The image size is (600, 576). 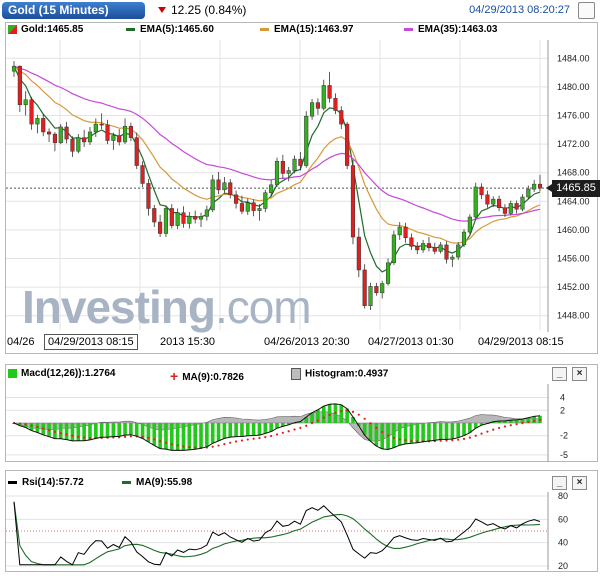 What do you see at coordinates (12, 373) in the screenshot?
I see `macd-histogram-swatch-icon` at bounding box center [12, 373].